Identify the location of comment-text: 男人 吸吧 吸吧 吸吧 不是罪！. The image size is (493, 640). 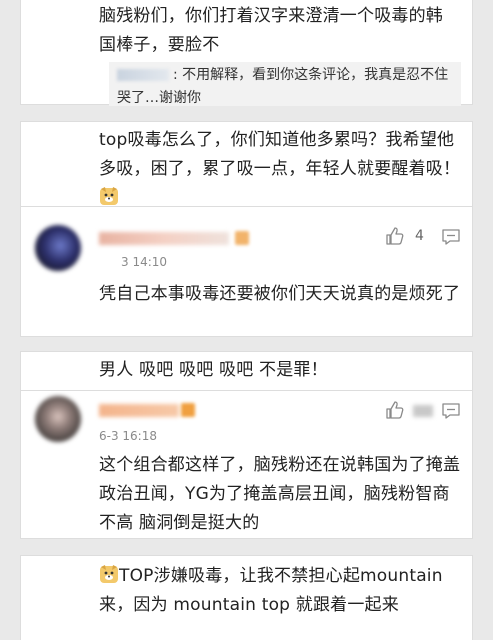
(213, 370).